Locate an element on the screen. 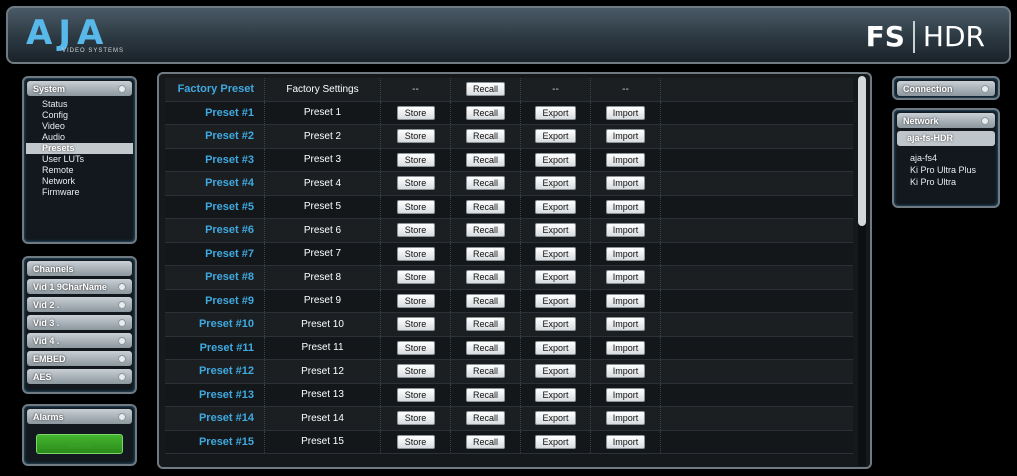 The image size is (1017, 476). connection-panel-header: Connection is located at coordinates (946, 88).